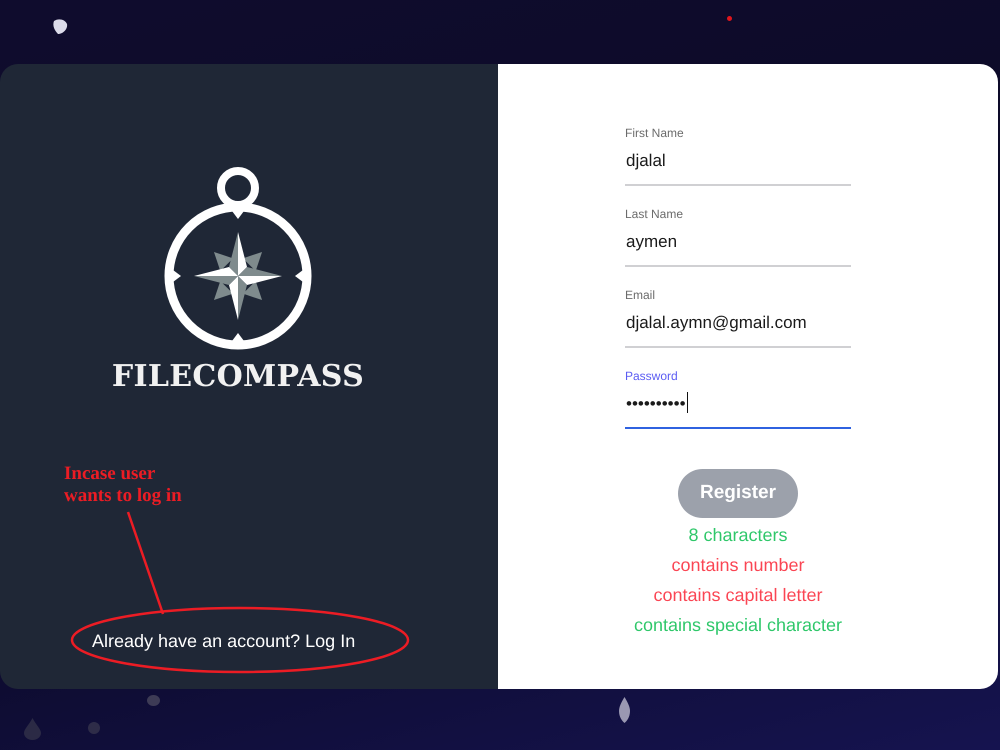  I want to click on password-rule: contains special character, so click(738, 625).